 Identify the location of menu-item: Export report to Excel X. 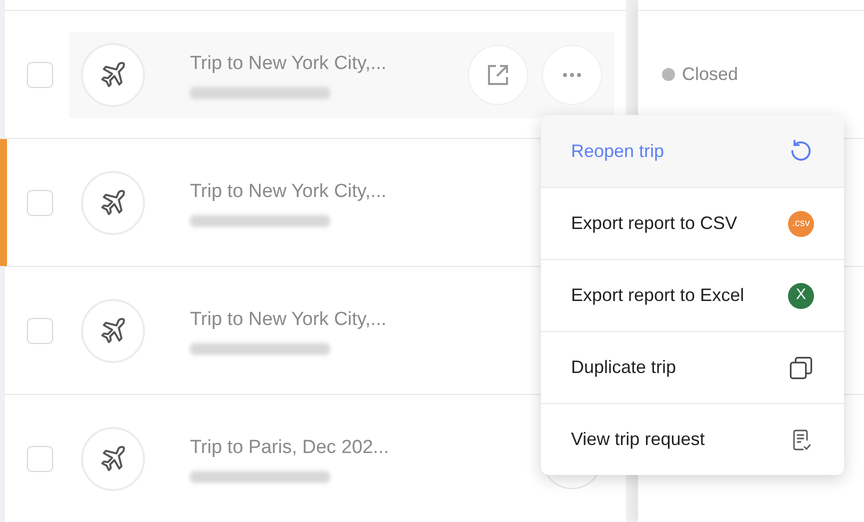
(692, 295).